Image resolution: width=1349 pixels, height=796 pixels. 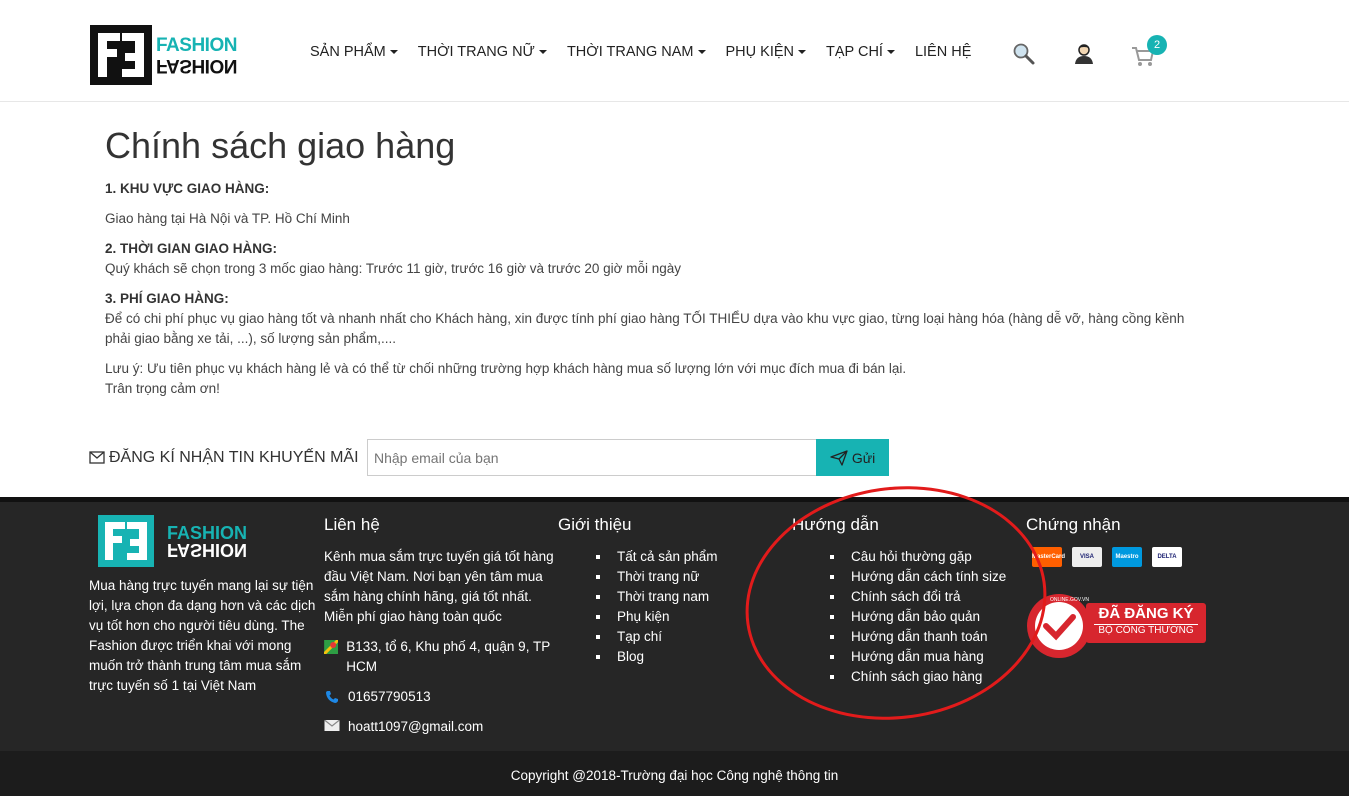 I want to click on footer-link: Hướng dẫn cách tính size, so click(x=927, y=577).